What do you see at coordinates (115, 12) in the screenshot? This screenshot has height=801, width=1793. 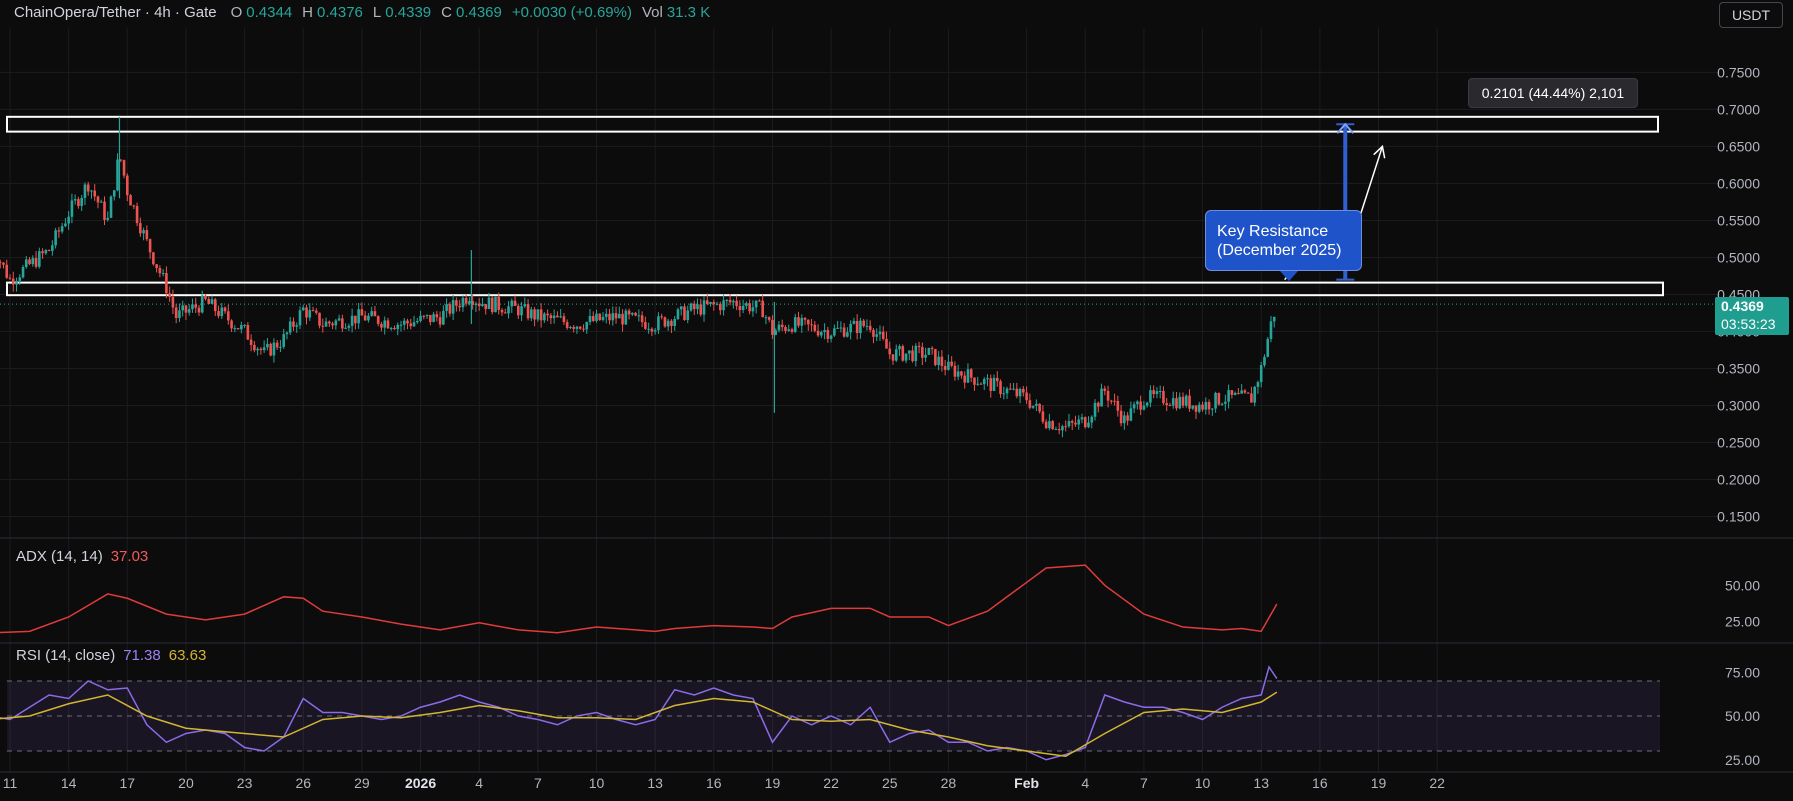 I see `symbol-title: ChainOpera/Tether · 4h · Gate` at bounding box center [115, 12].